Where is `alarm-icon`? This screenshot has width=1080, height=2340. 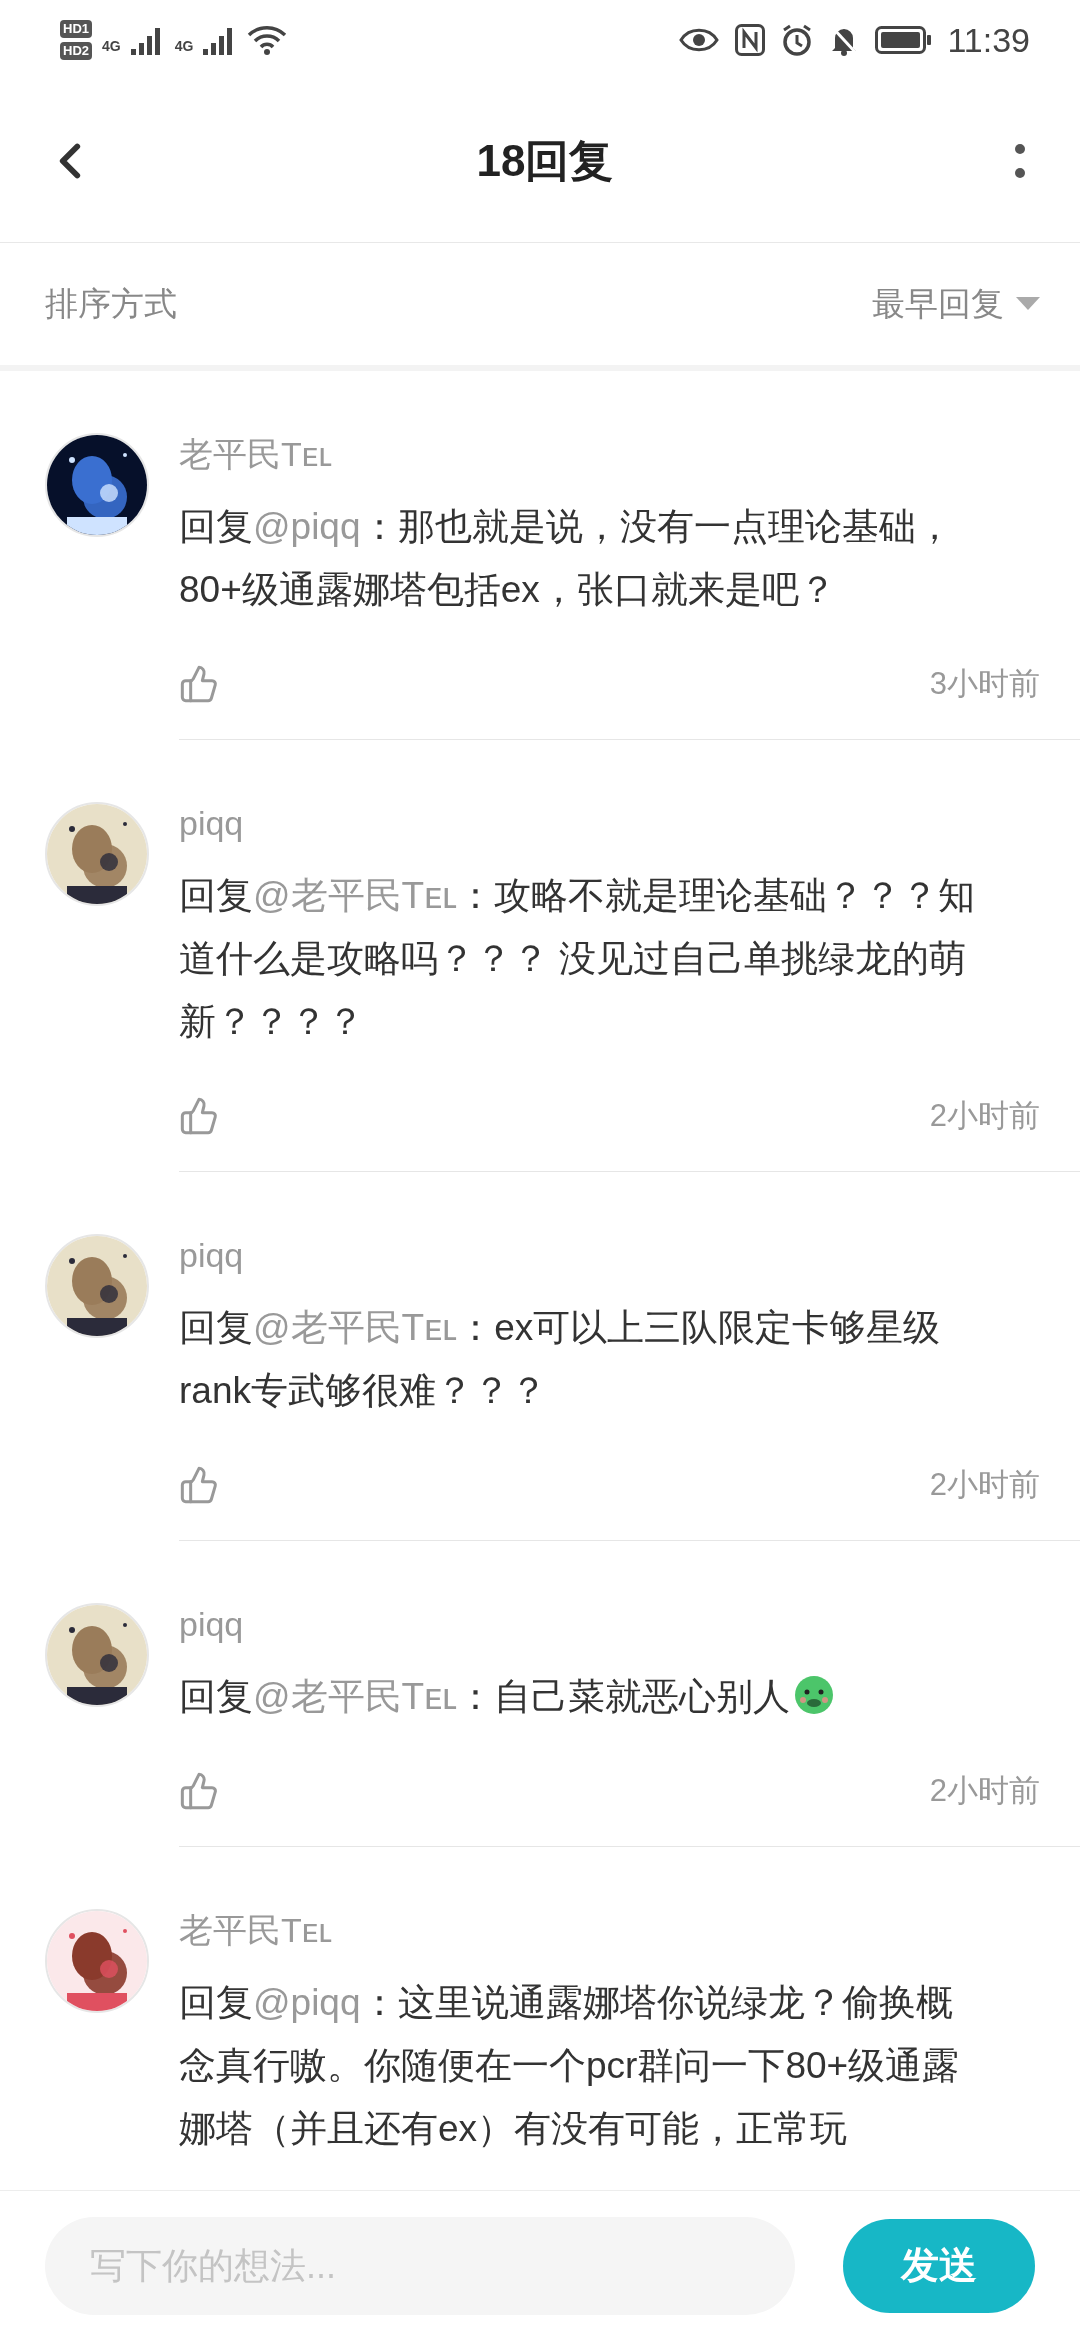
alarm-icon is located at coordinates (797, 40).